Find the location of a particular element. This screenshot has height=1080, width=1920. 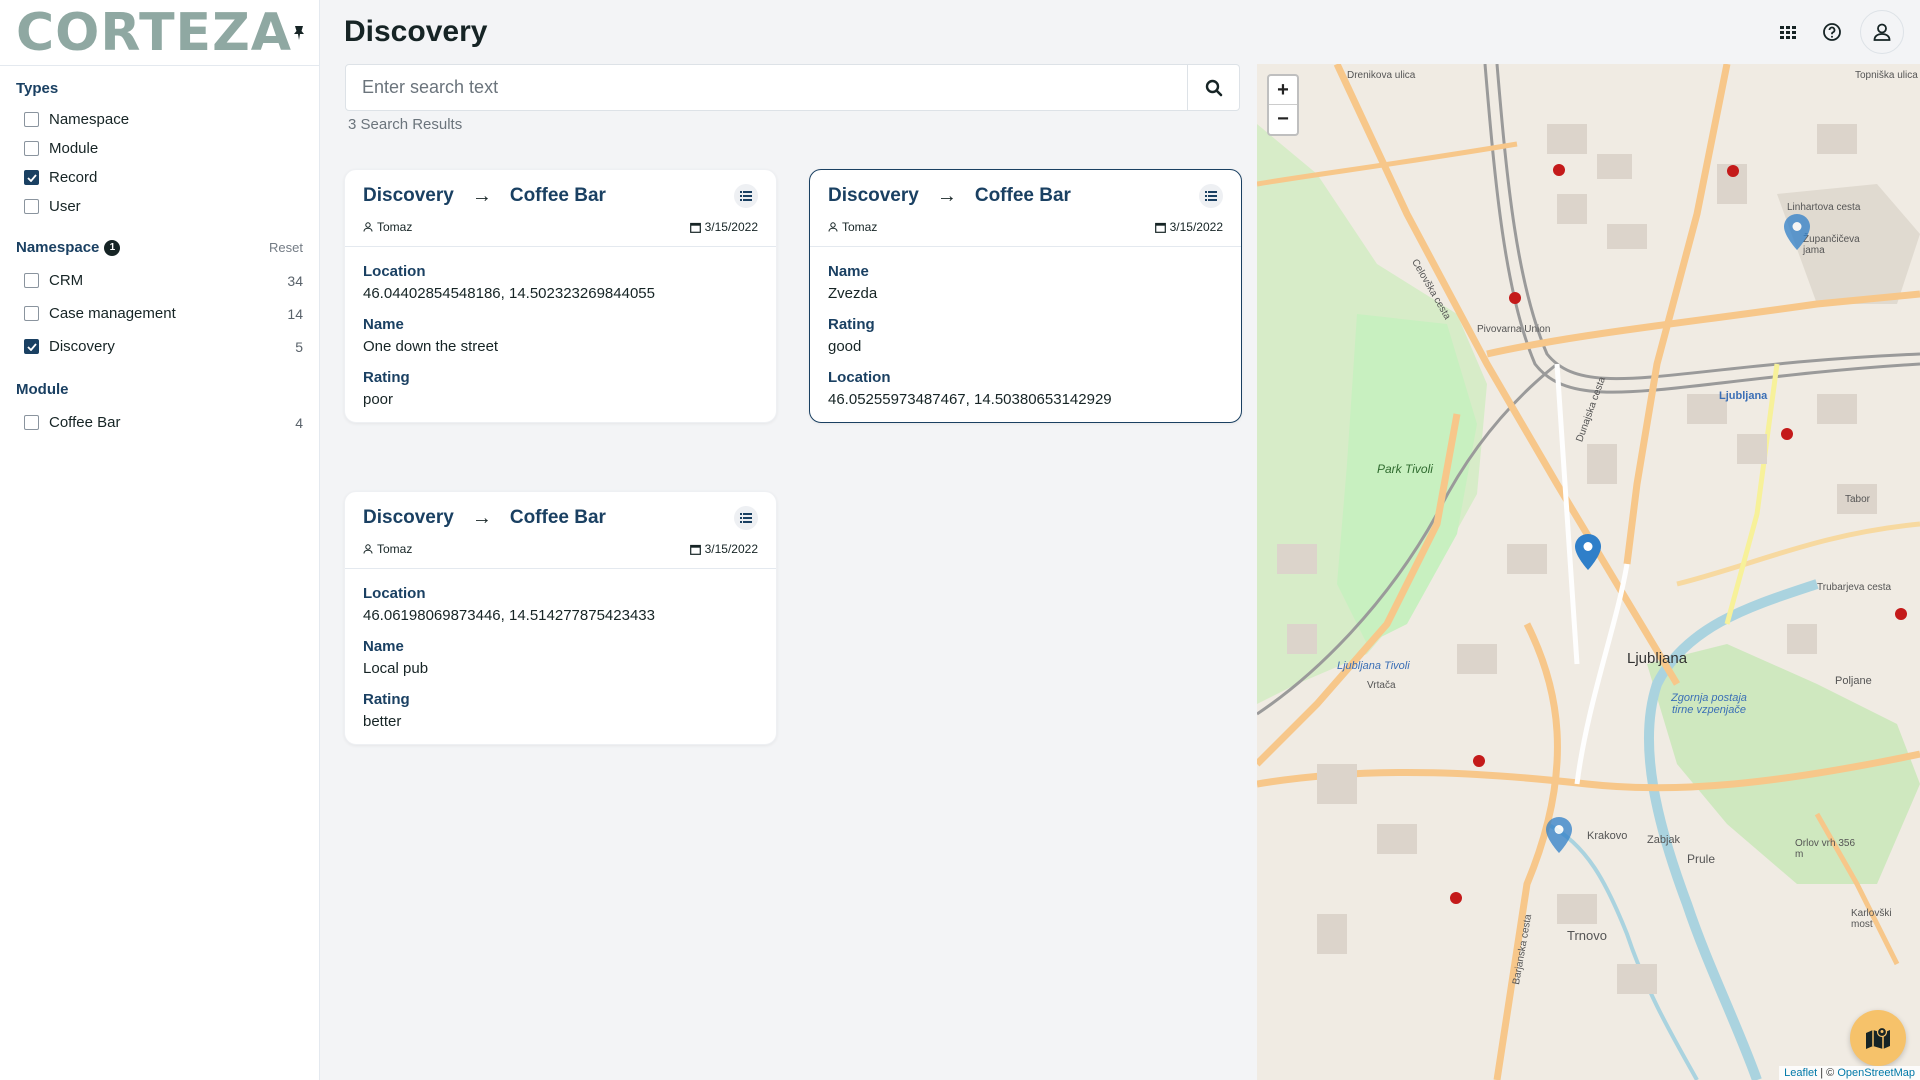

corteza-logo: CORTEZA is located at coordinates (154, 33).